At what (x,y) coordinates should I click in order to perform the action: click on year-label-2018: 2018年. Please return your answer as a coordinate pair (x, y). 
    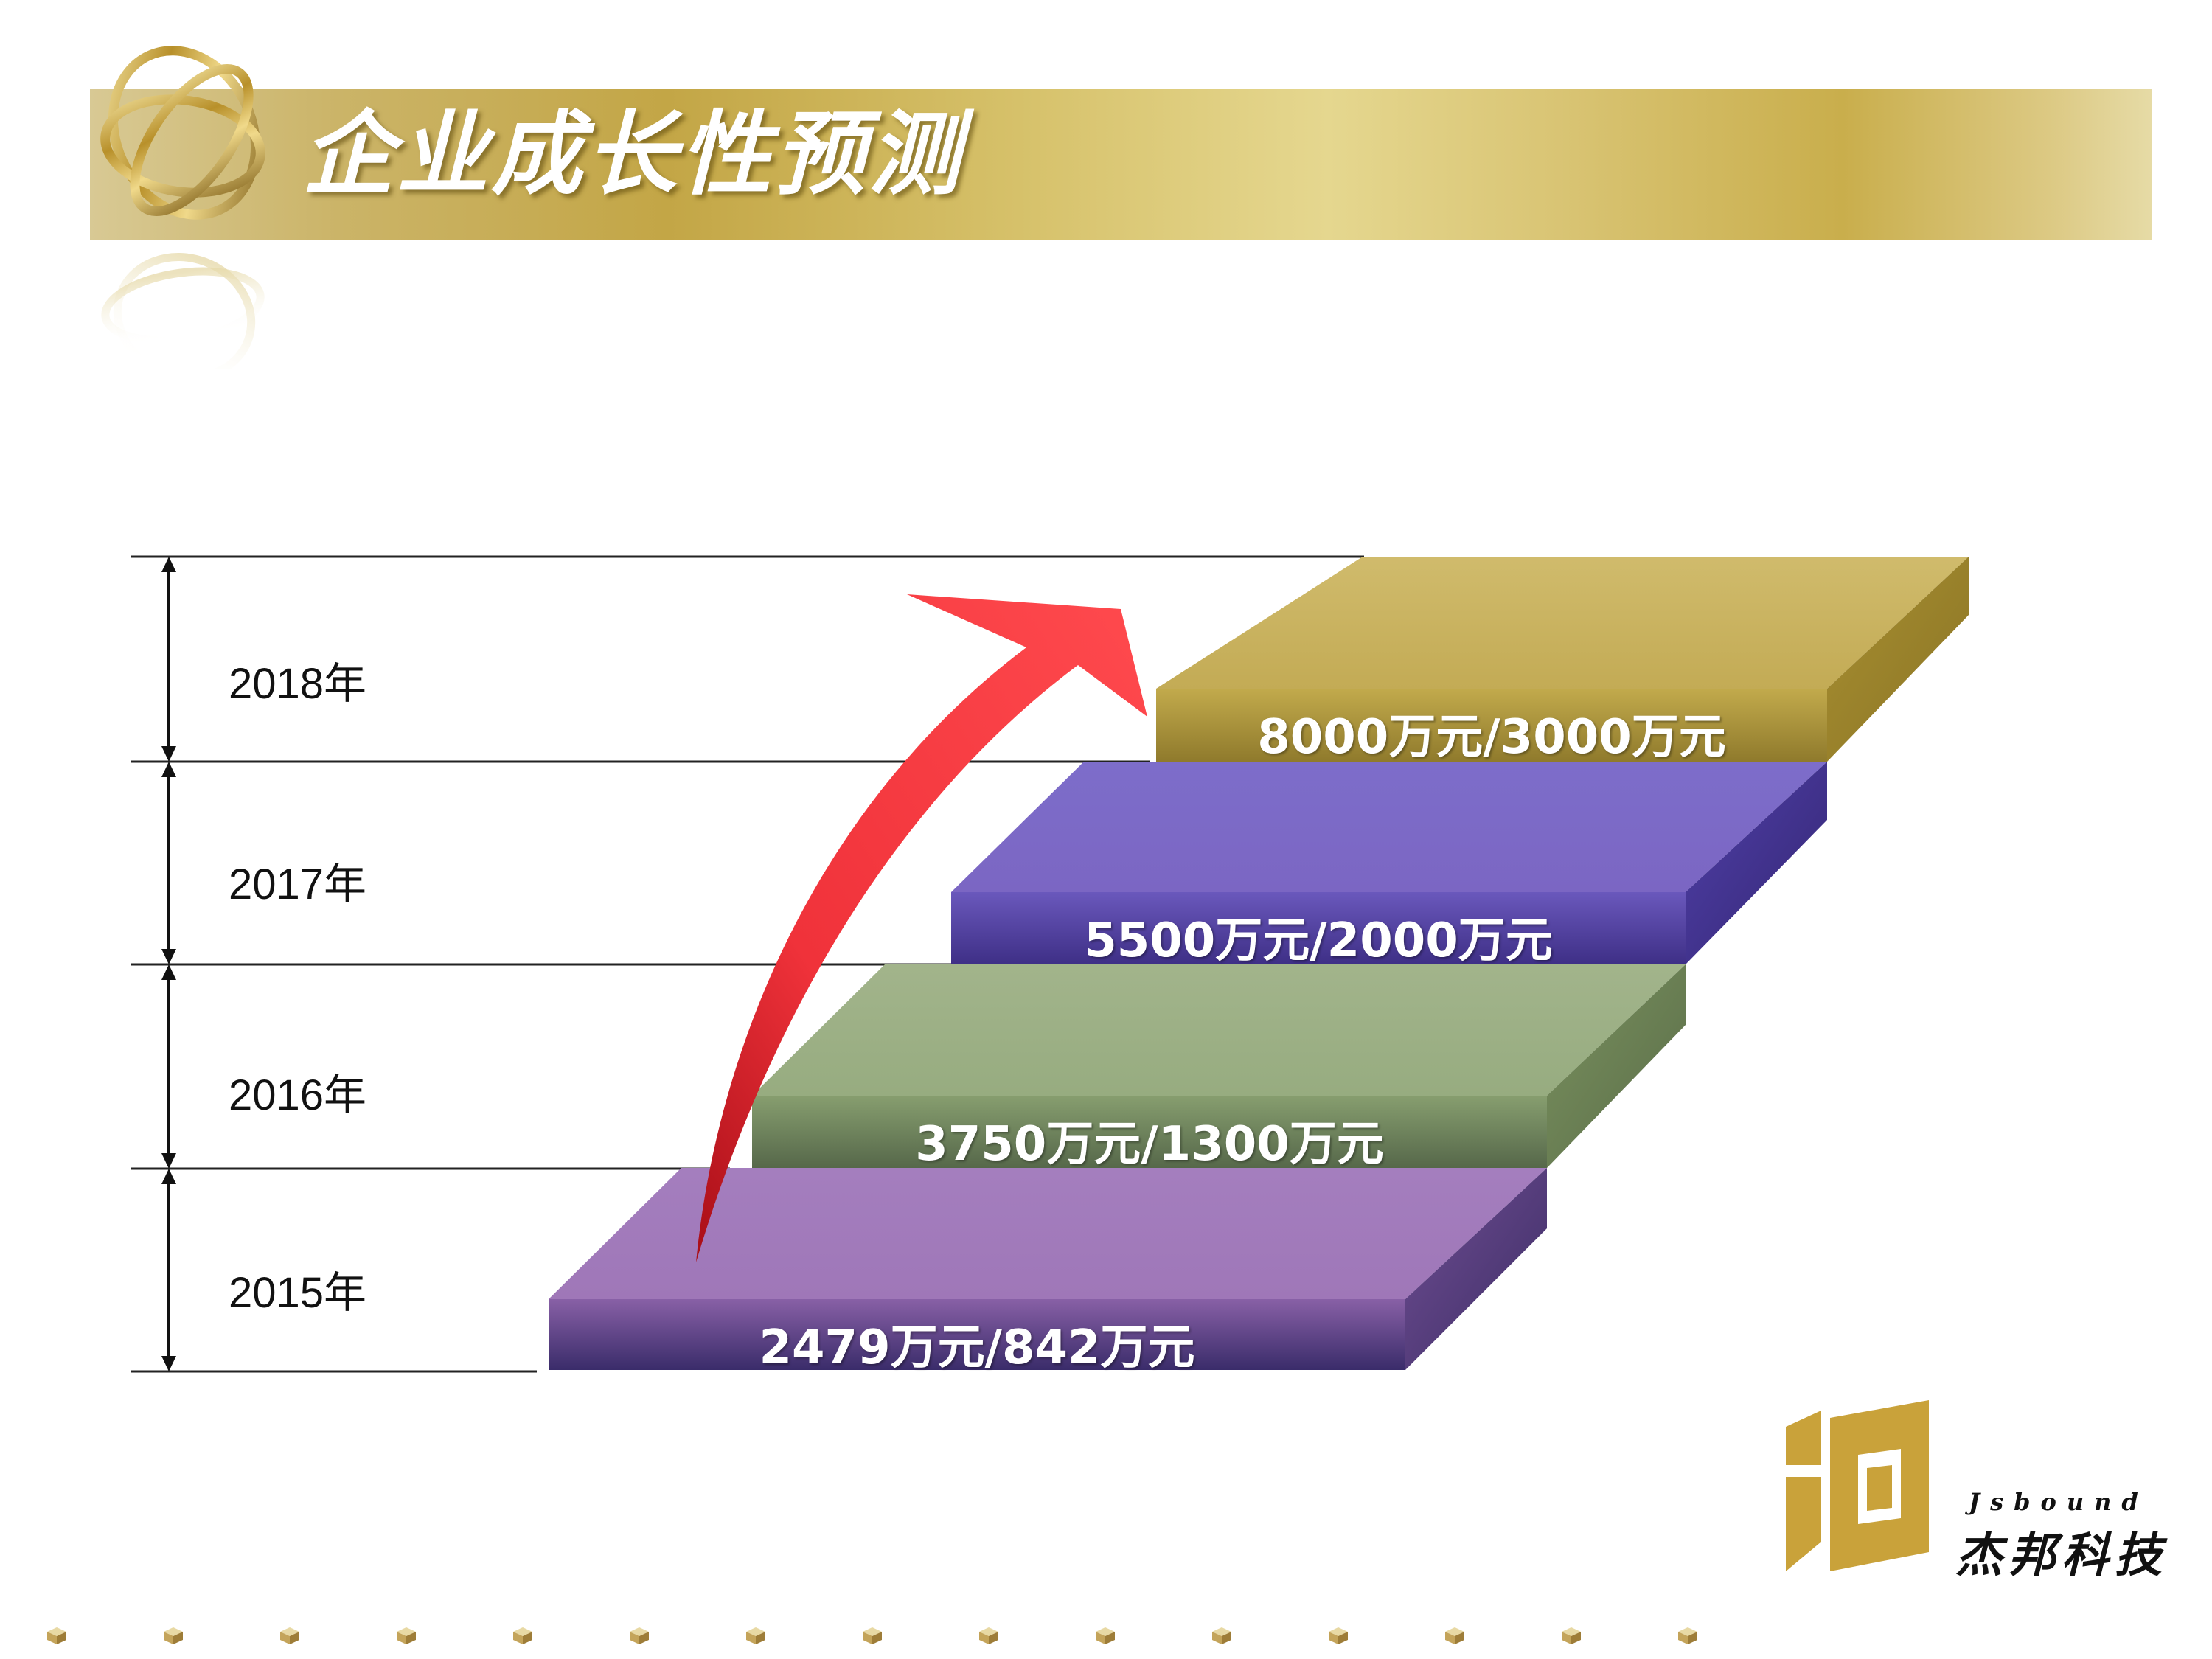
    Looking at the image, I should click on (298, 684).